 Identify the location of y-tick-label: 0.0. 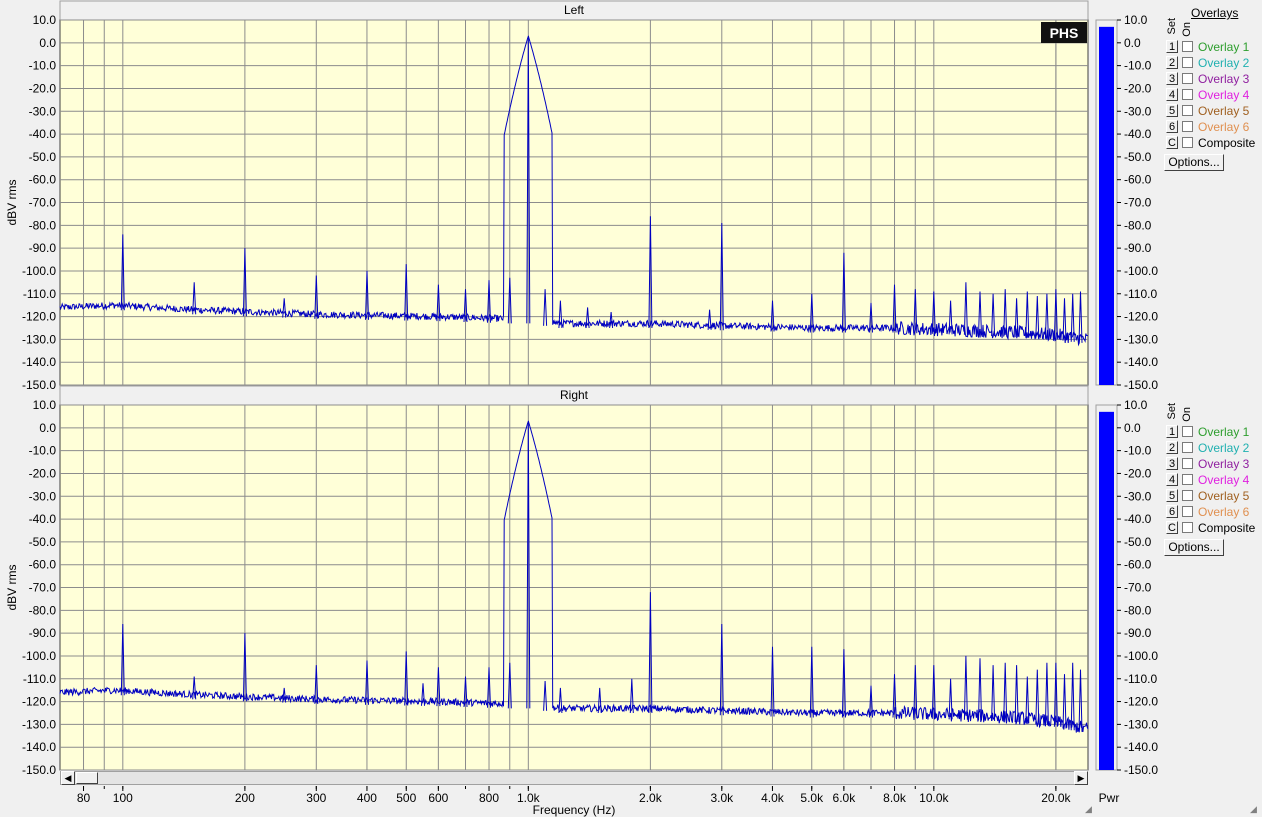
(47, 428).